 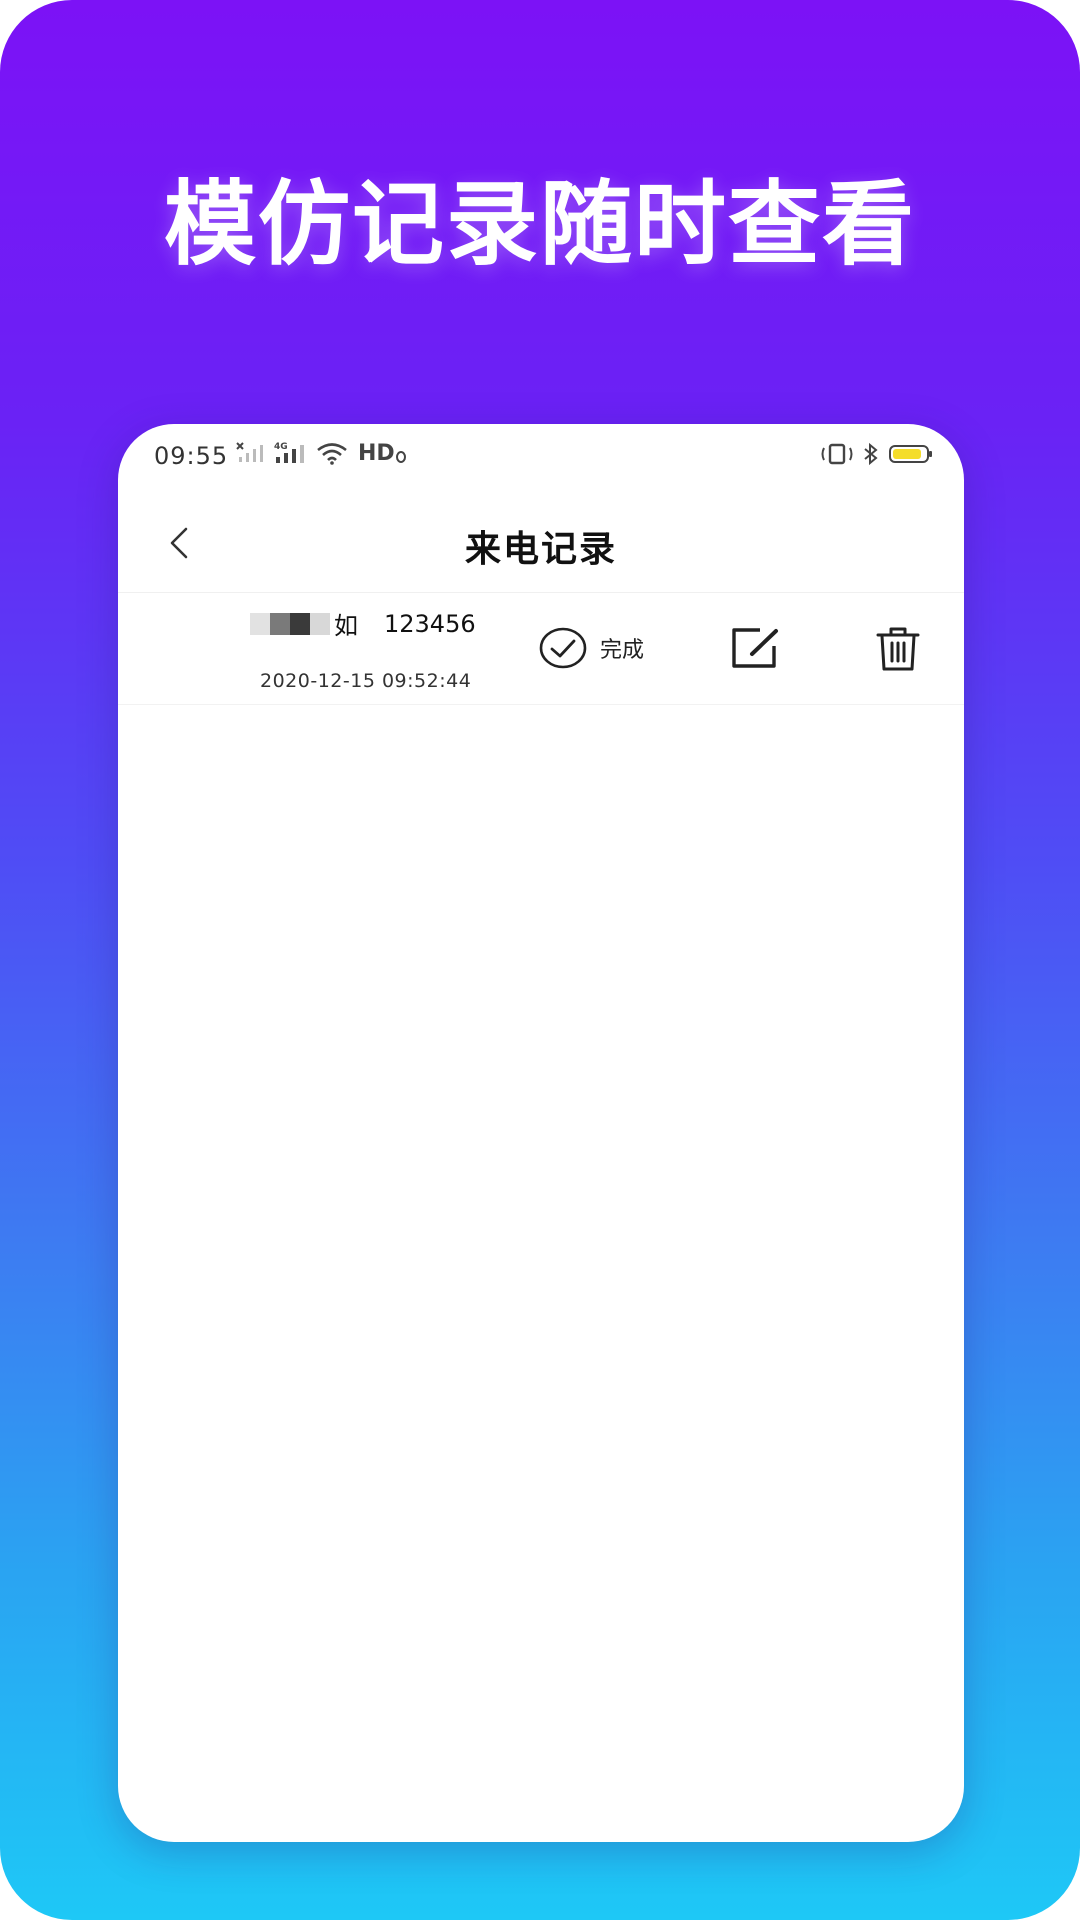 What do you see at coordinates (910, 454) in the screenshot?
I see `battery-icon` at bounding box center [910, 454].